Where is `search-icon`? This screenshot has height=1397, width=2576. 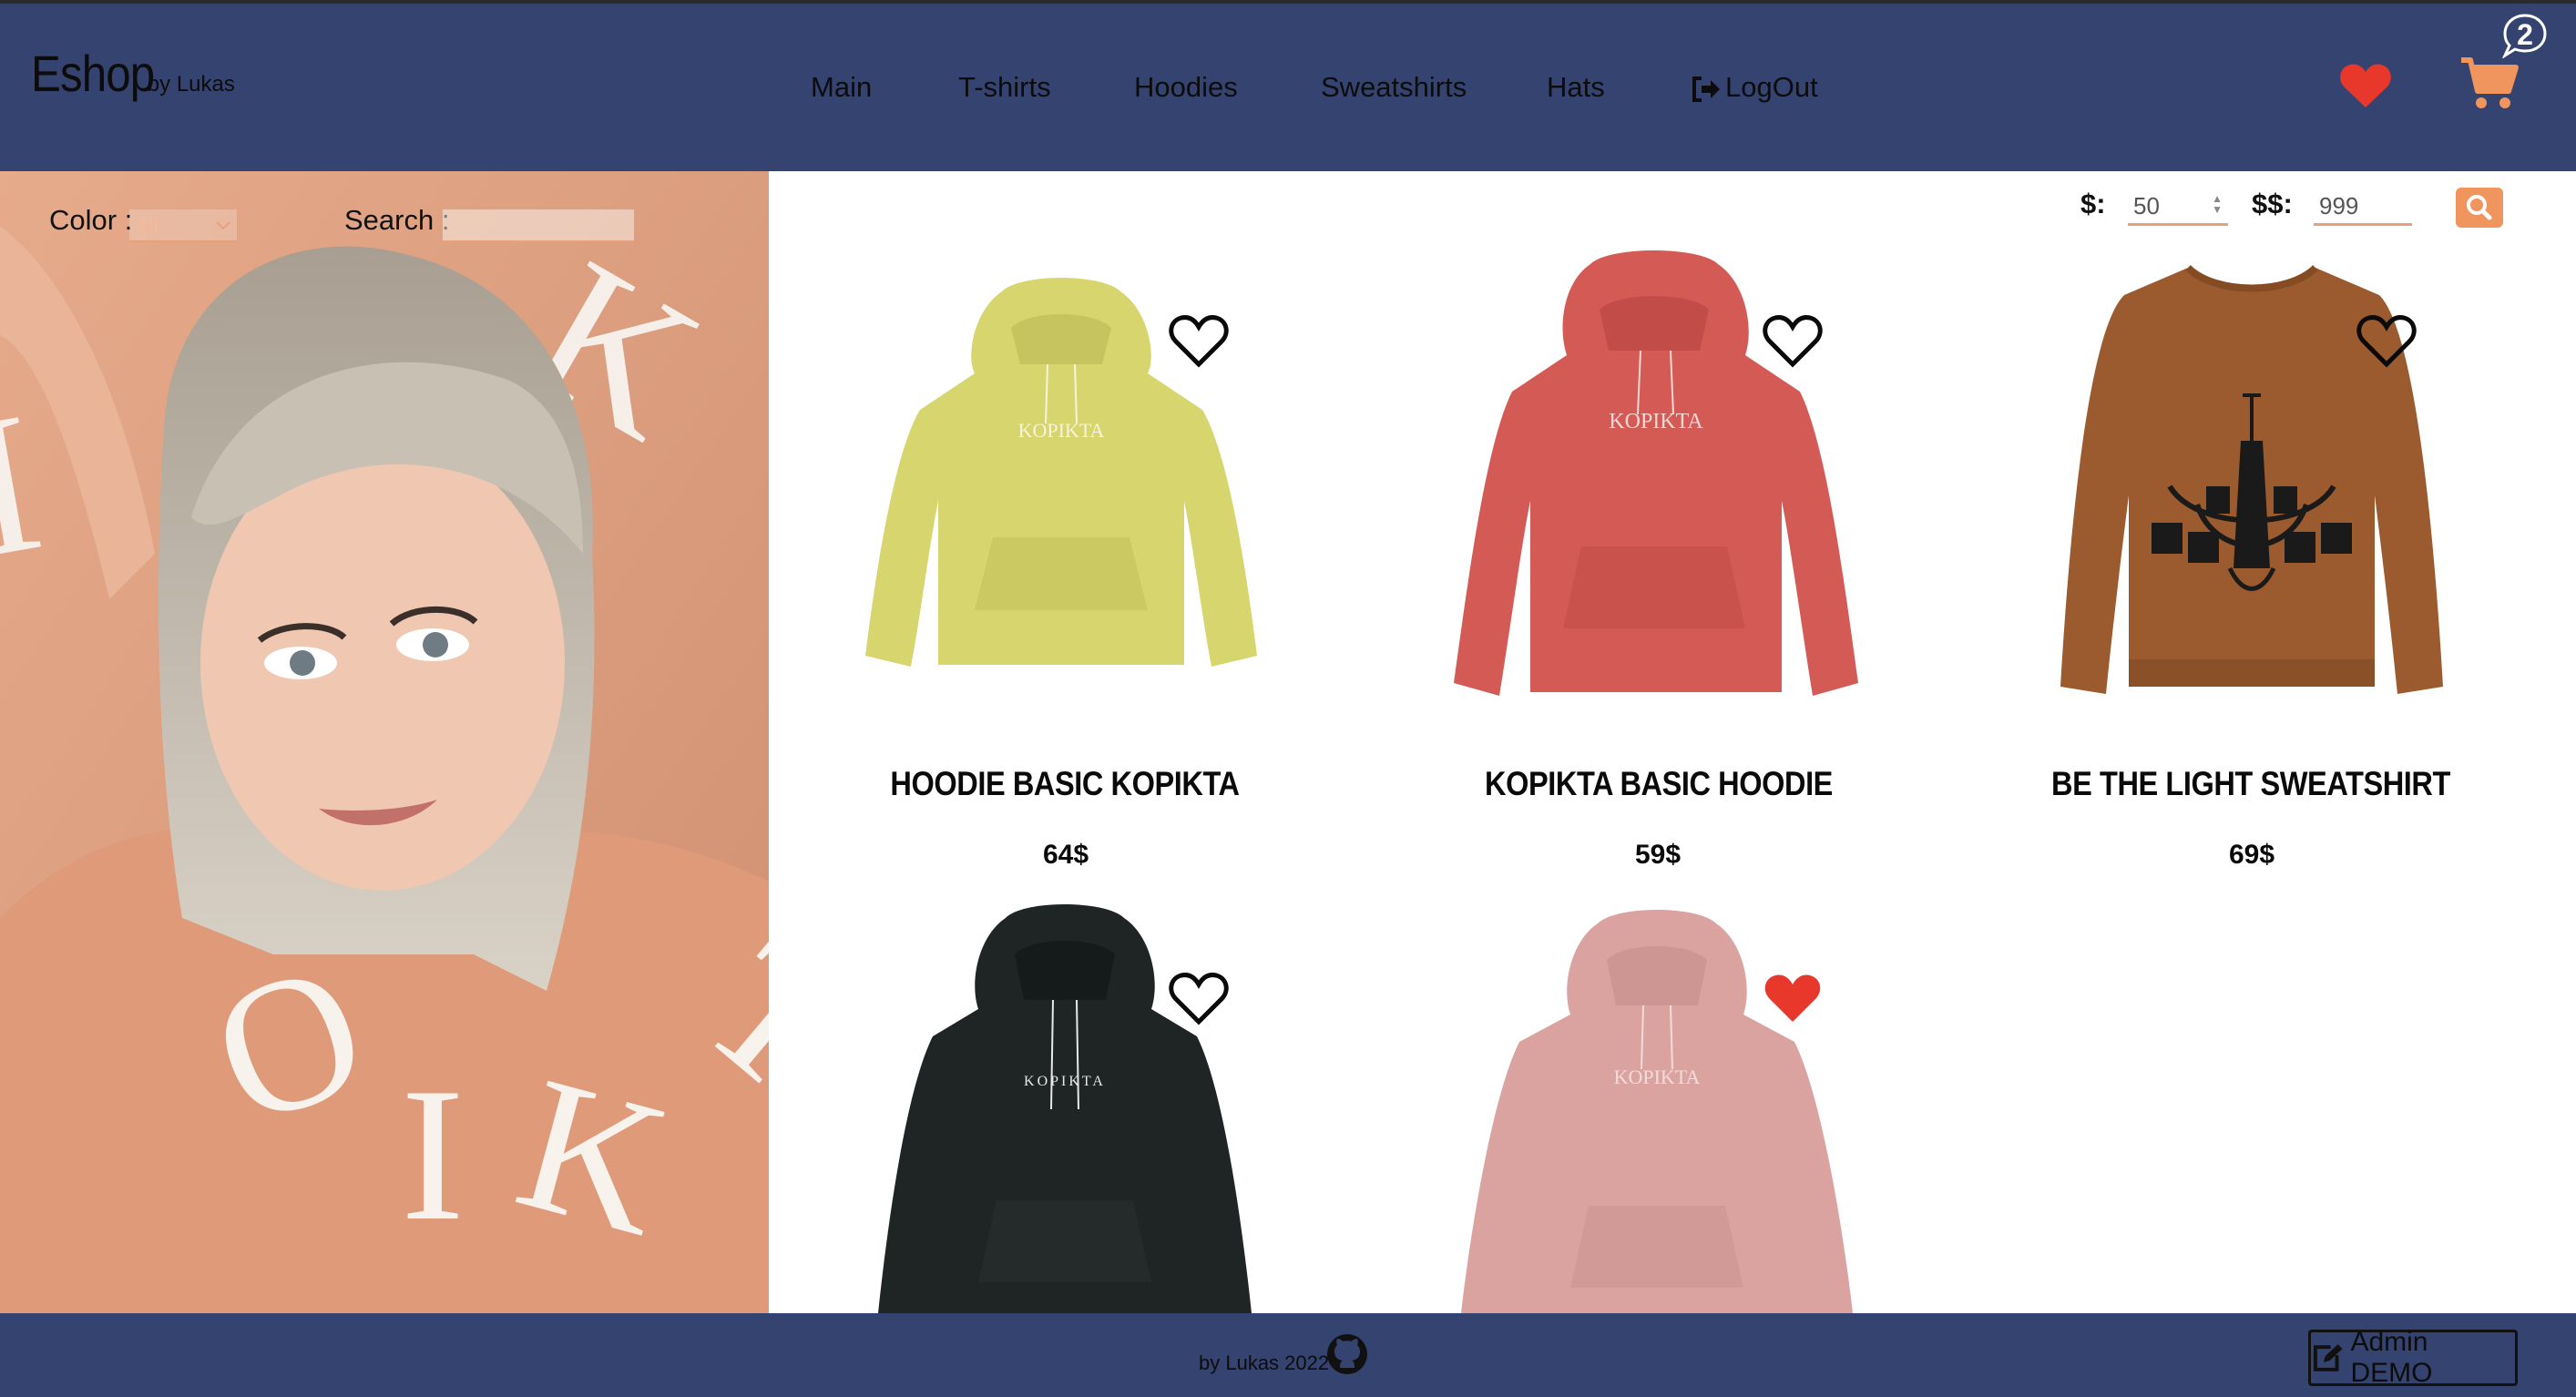
search-icon is located at coordinates (2479, 207).